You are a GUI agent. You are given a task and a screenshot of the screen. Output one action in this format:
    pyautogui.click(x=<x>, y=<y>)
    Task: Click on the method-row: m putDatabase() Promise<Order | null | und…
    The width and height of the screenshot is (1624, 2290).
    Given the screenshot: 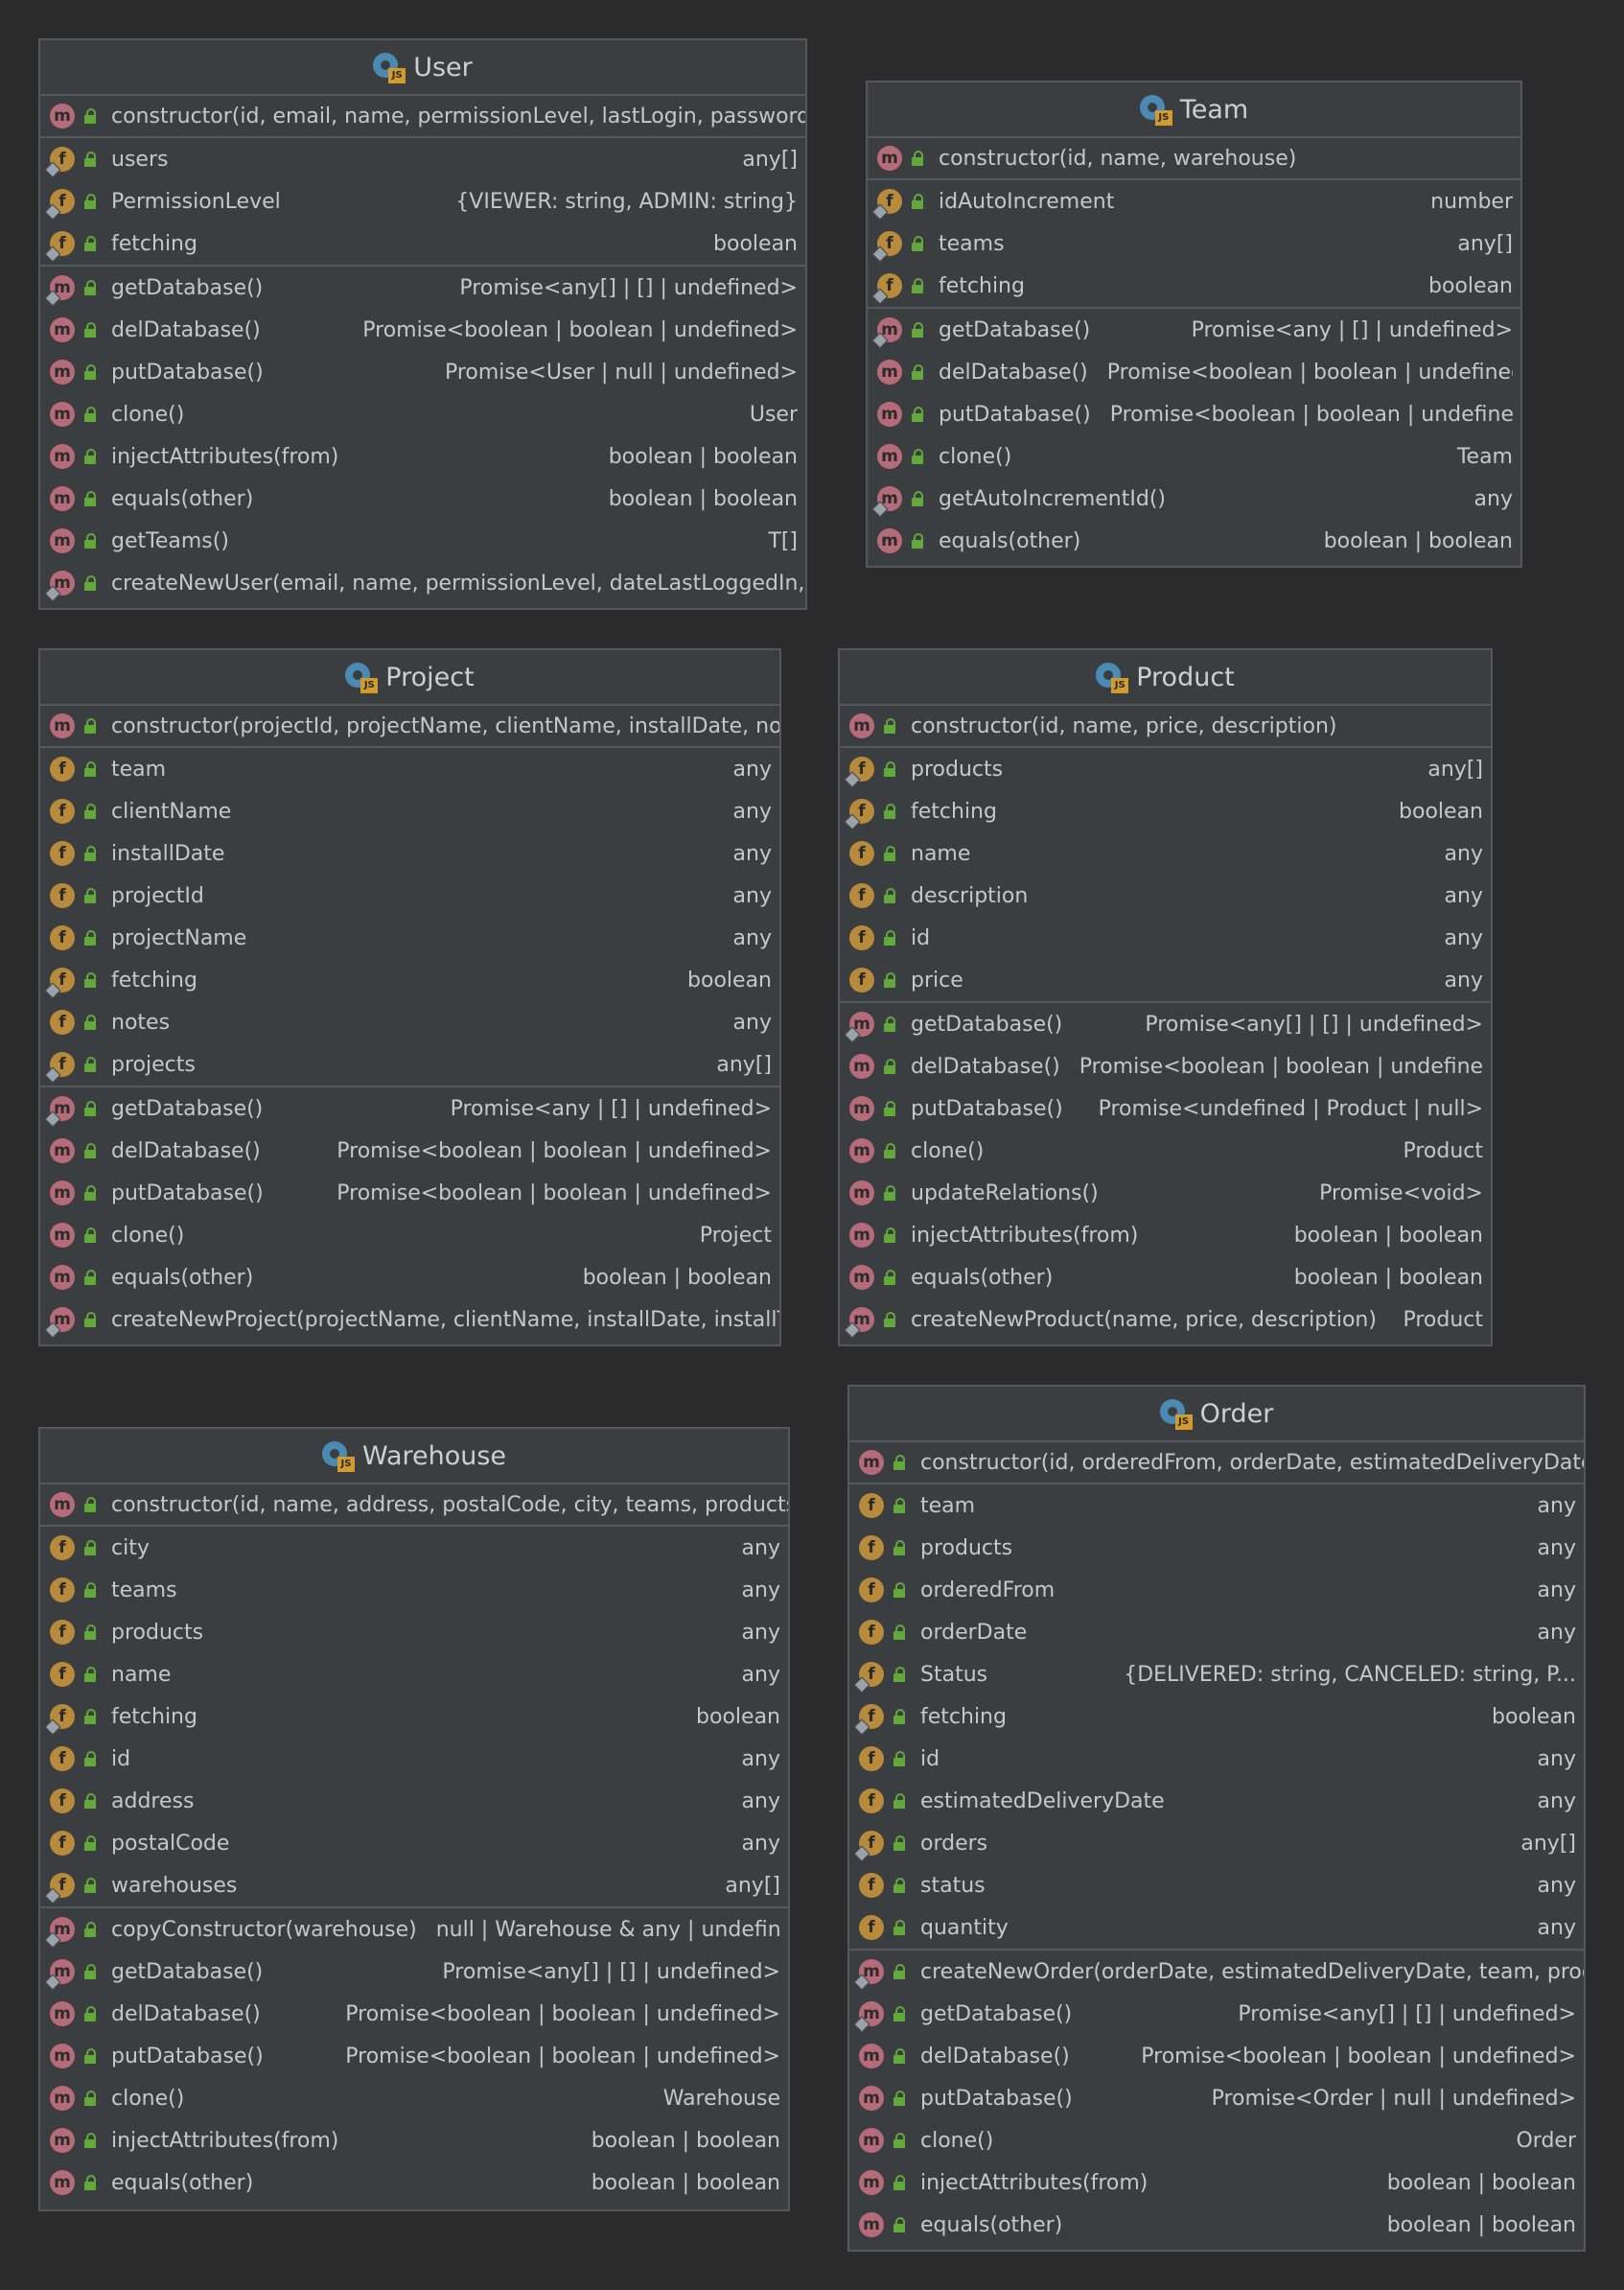 What is the action you would take?
    pyautogui.click(x=1216, y=2098)
    